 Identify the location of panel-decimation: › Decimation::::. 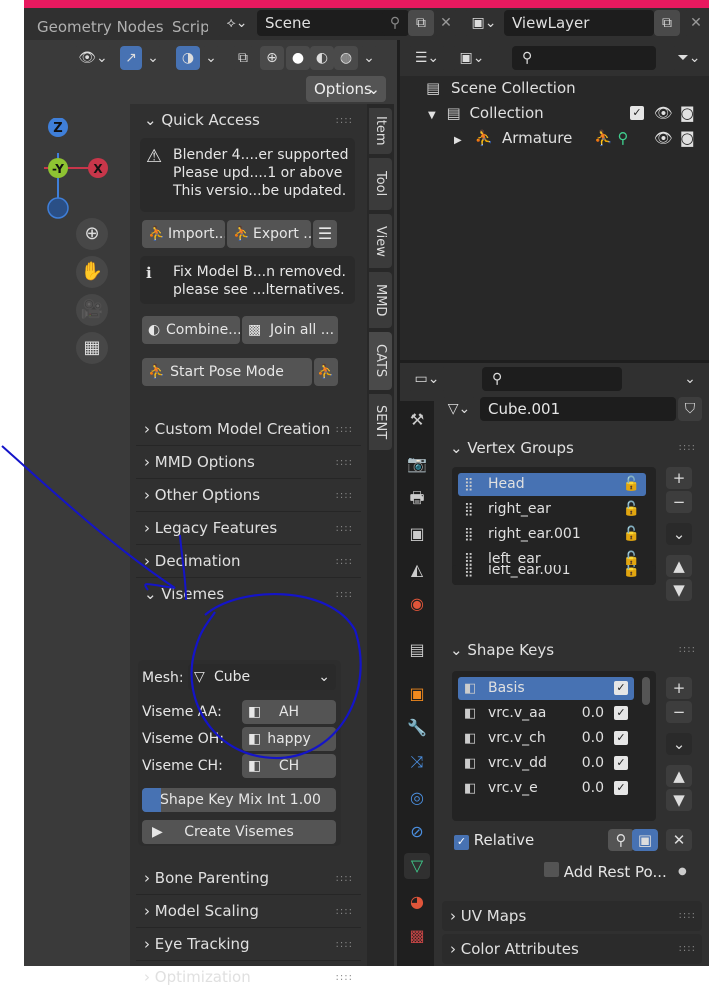
(248, 561).